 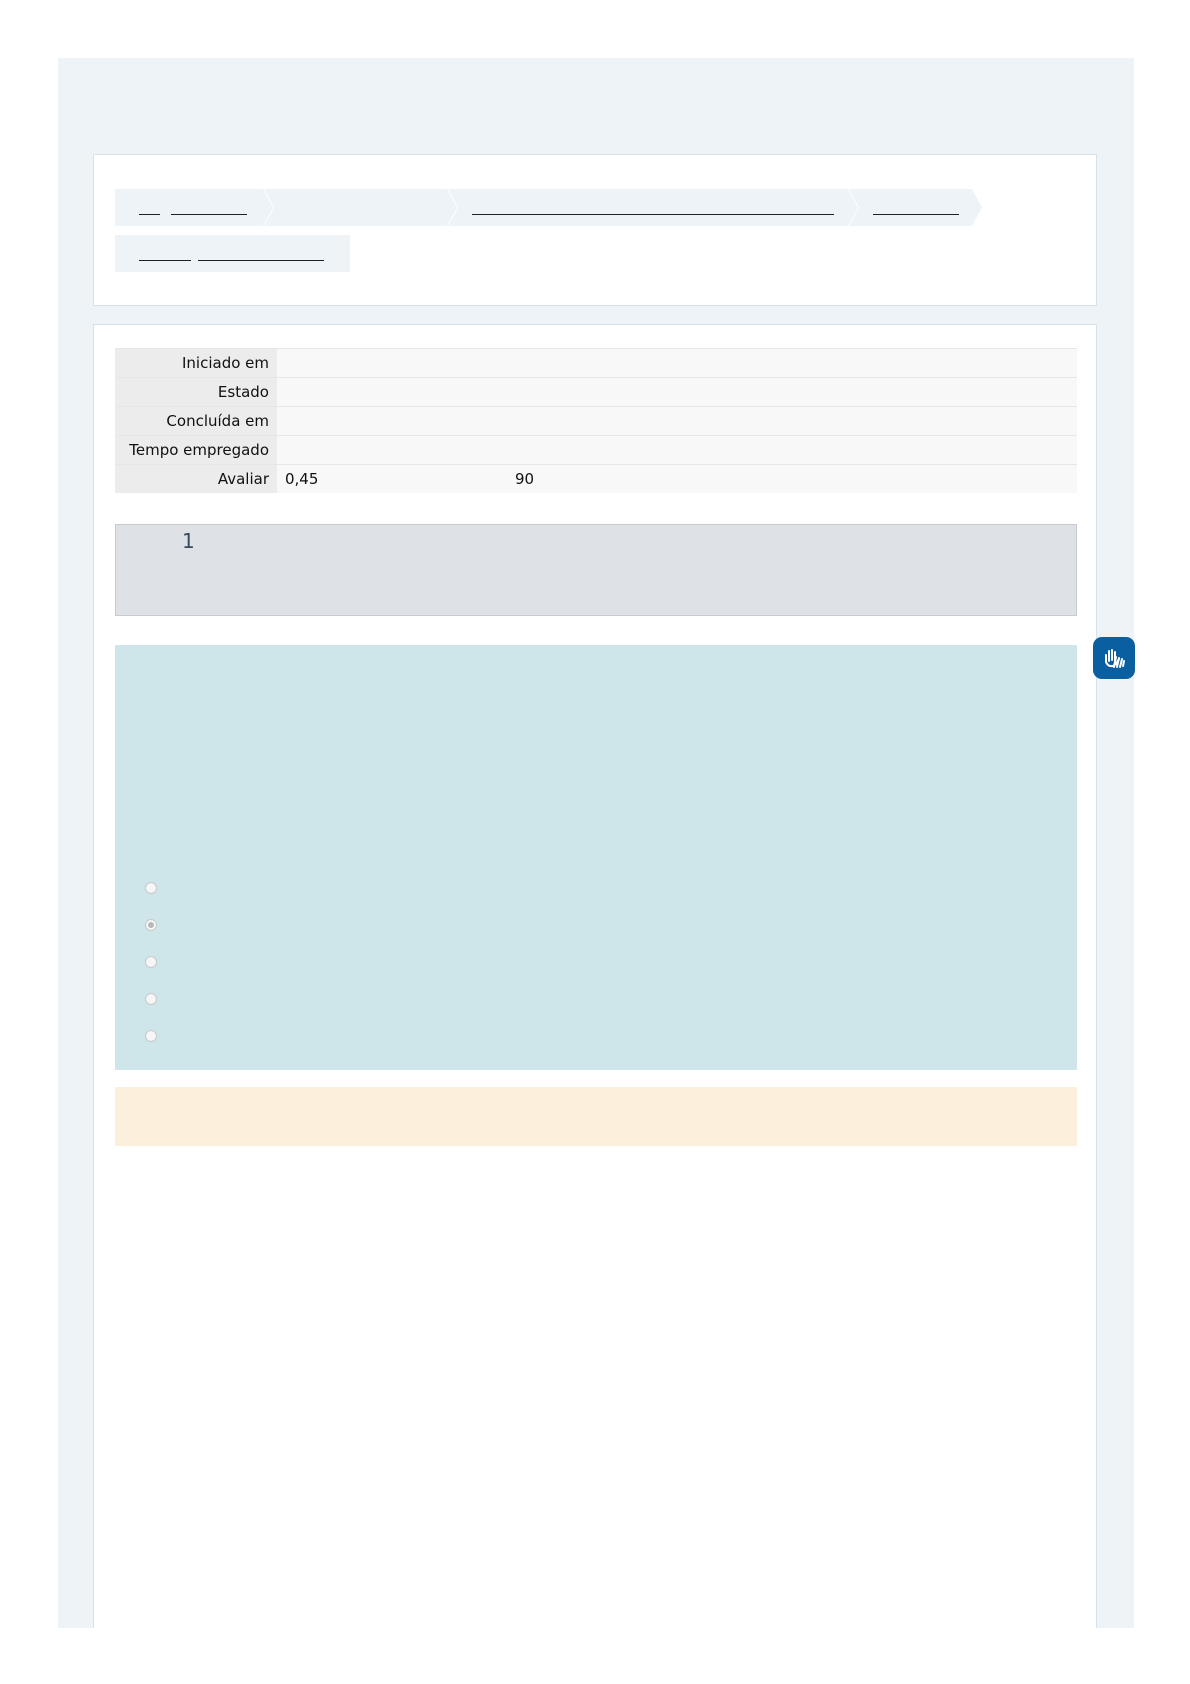 I want to click on summary-row-time-taken: Tempo empregado, so click(x=596, y=450).